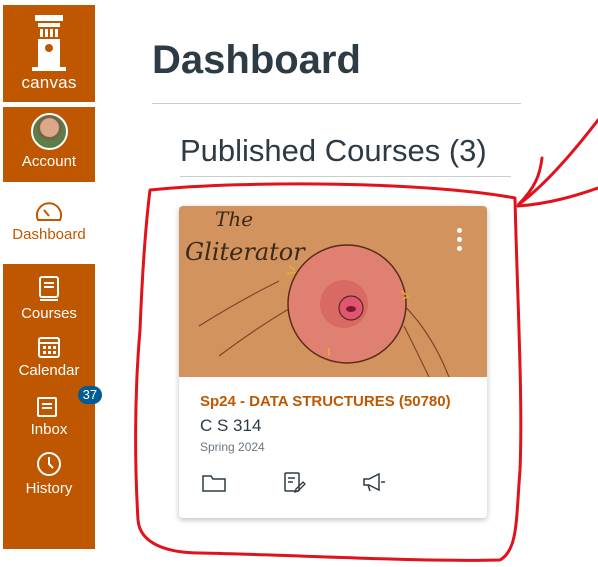 The image size is (598, 567). I want to click on nav-label-courses: Courses, so click(49, 313).